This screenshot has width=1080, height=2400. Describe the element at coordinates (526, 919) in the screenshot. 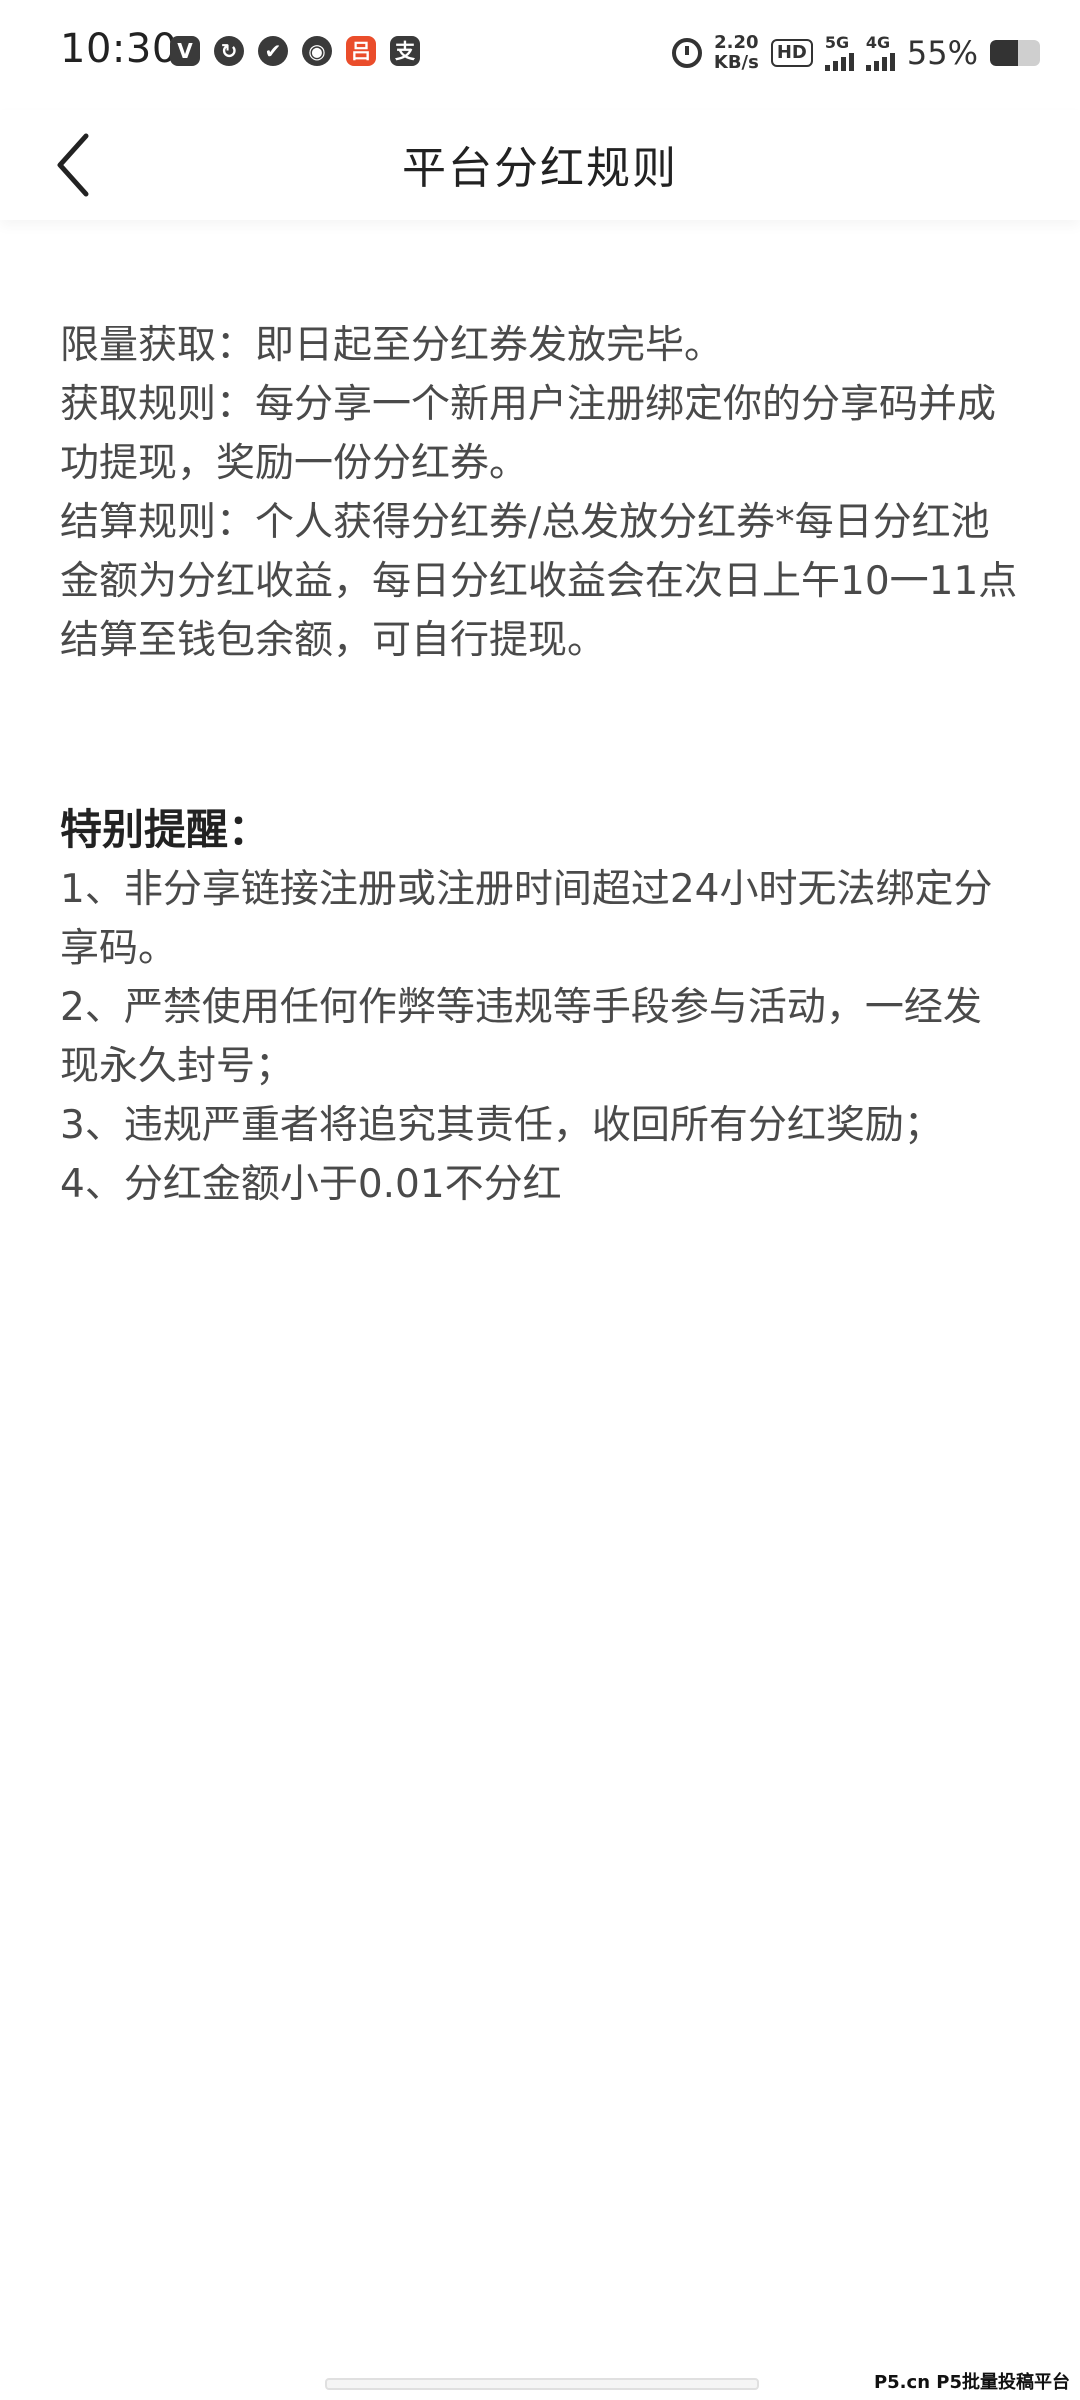

I see `reminder-item: 1、非分享链接注册或注册时间超过24小时无法绑定分享码。` at that location.